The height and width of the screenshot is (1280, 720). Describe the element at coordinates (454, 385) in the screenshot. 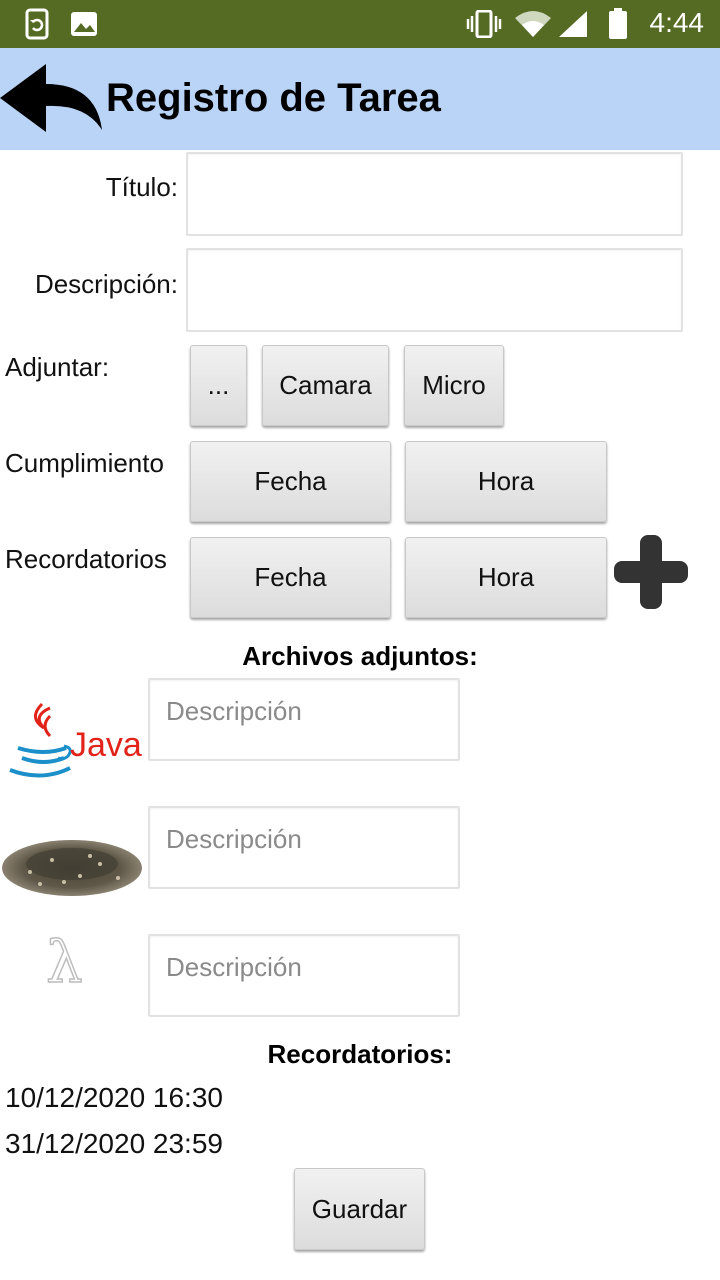

I see `micro-button: Micro` at that location.